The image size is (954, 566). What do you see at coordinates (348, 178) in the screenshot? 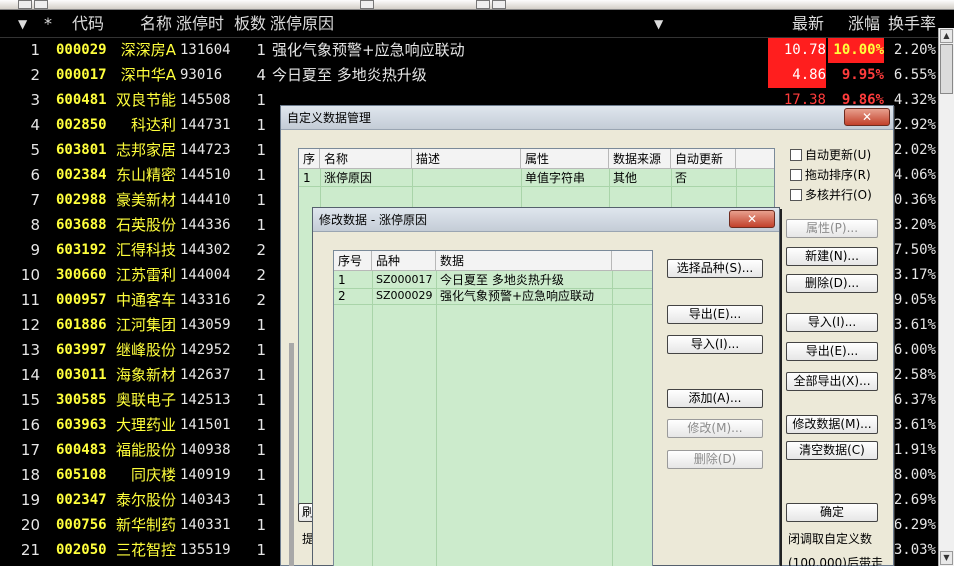
I see `item-name: 涨停原因` at bounding box center [348, 178].